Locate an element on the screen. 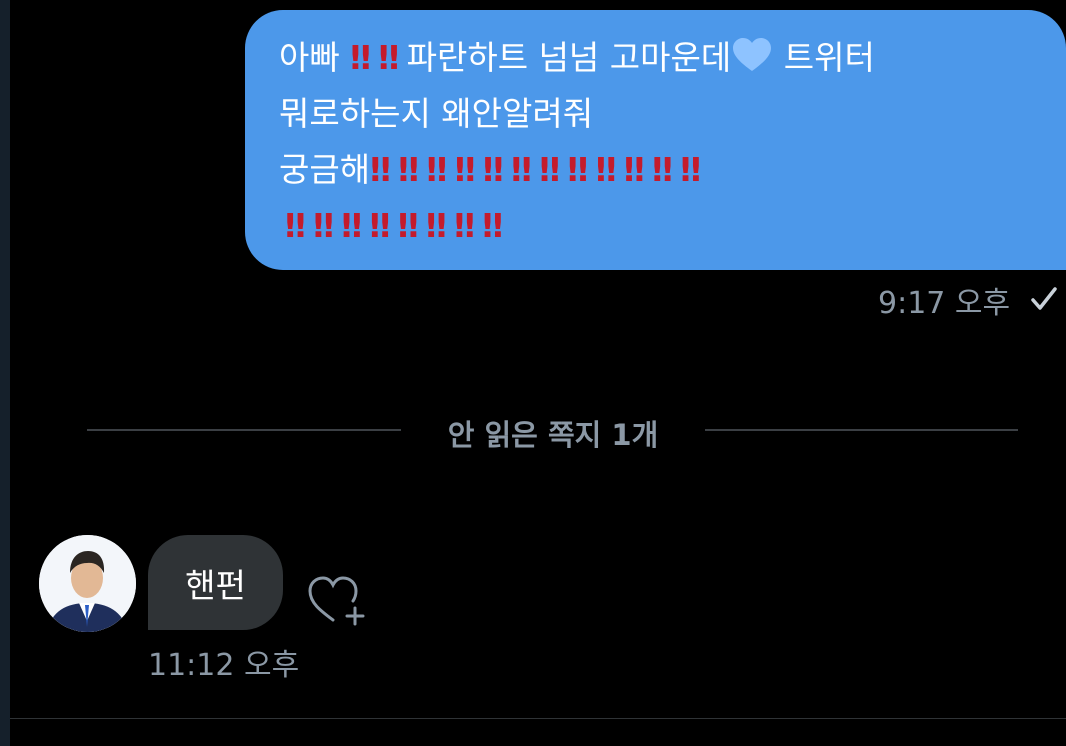  sent-message-line-2: 뭐로하는지 왜안알려줘 is located at coordinates (436, 113).